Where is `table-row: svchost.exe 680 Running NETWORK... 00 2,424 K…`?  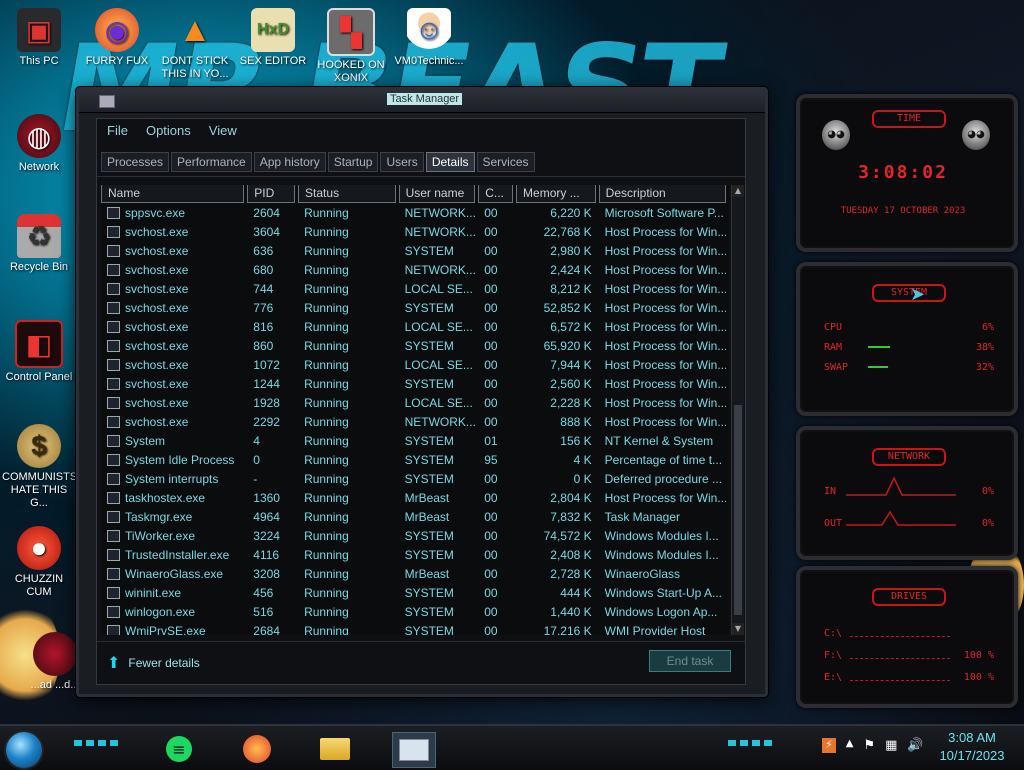
table-row: svchost.exe 680 Running NETWORK... 00 2,424 K… is located at coordinates (415, 269).